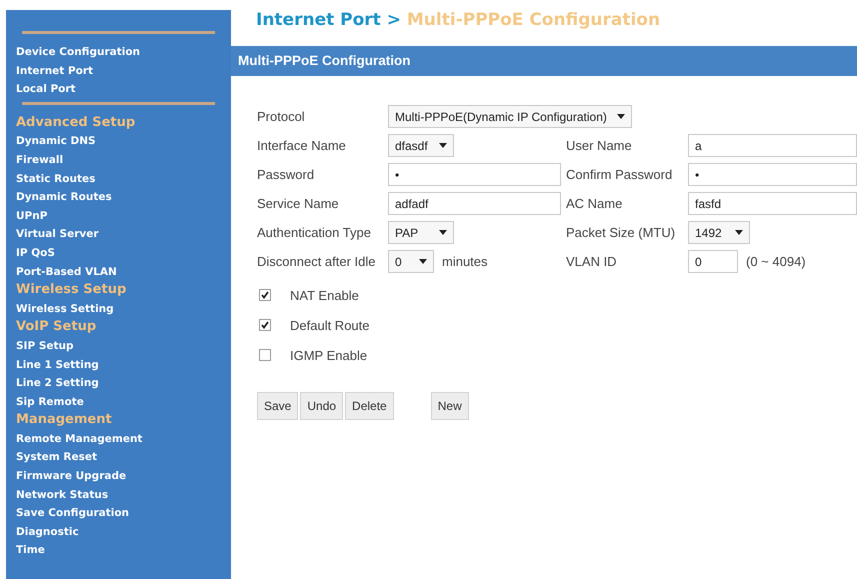 The image size is (857, 579). I want to click on field-hint: (0 ~ 4094), so click(776, 261).